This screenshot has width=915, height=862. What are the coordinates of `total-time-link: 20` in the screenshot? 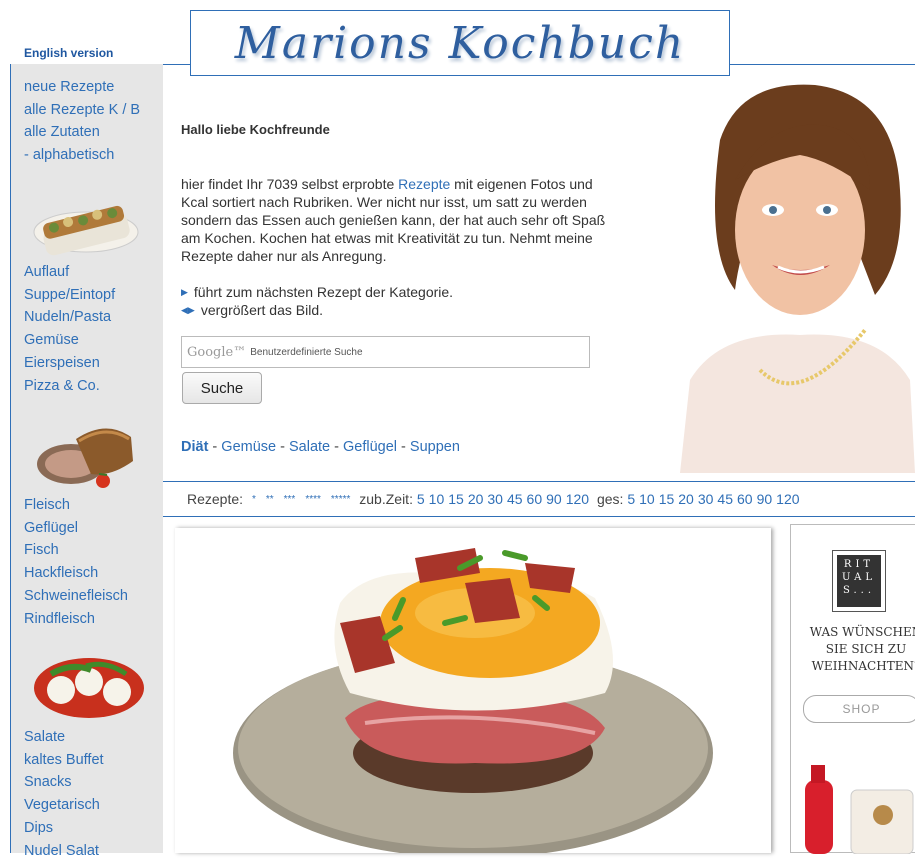 It's located at (686, 499).